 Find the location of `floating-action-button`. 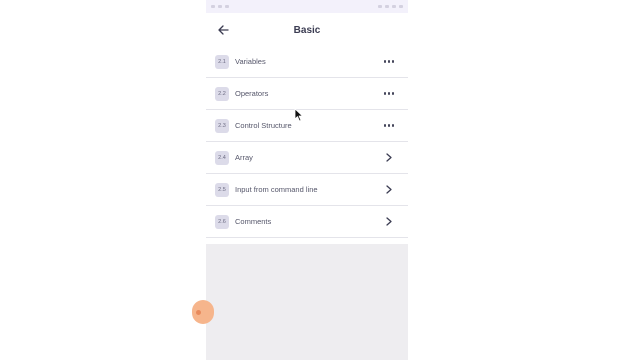

floating-action-button is located at coordinates (203, 312).